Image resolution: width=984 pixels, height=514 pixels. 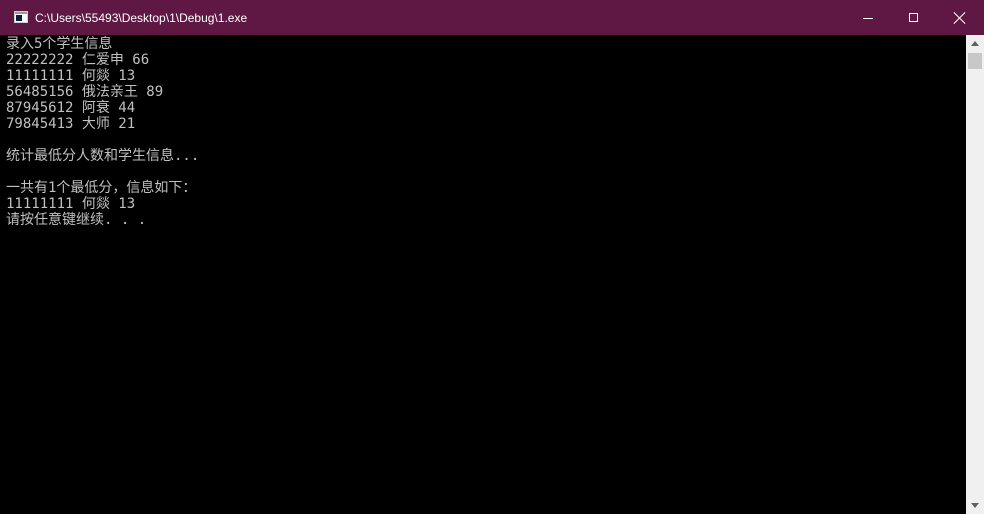 I want to click on console-line: 请按任意键继续. . ., so click(x=76, y=220).